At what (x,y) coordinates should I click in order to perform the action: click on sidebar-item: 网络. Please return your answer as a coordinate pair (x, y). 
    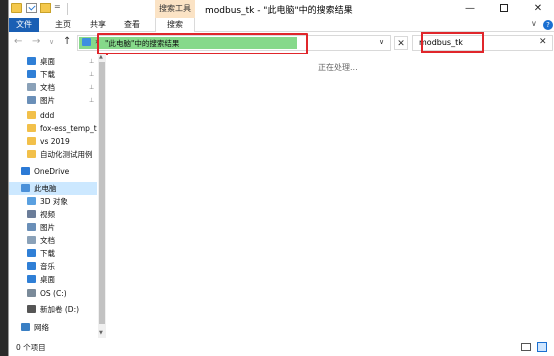
    Looking at the image, I should click on (53, 327).